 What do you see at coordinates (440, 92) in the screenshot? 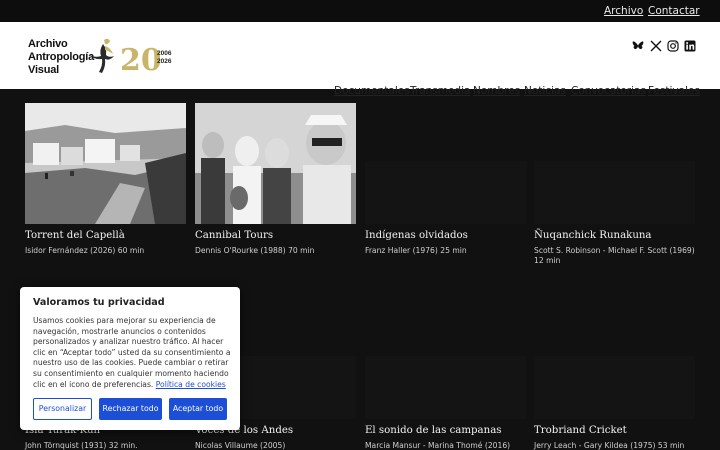
I see `nav-transmedia: Transmedia` at bounding box center [440, 92].